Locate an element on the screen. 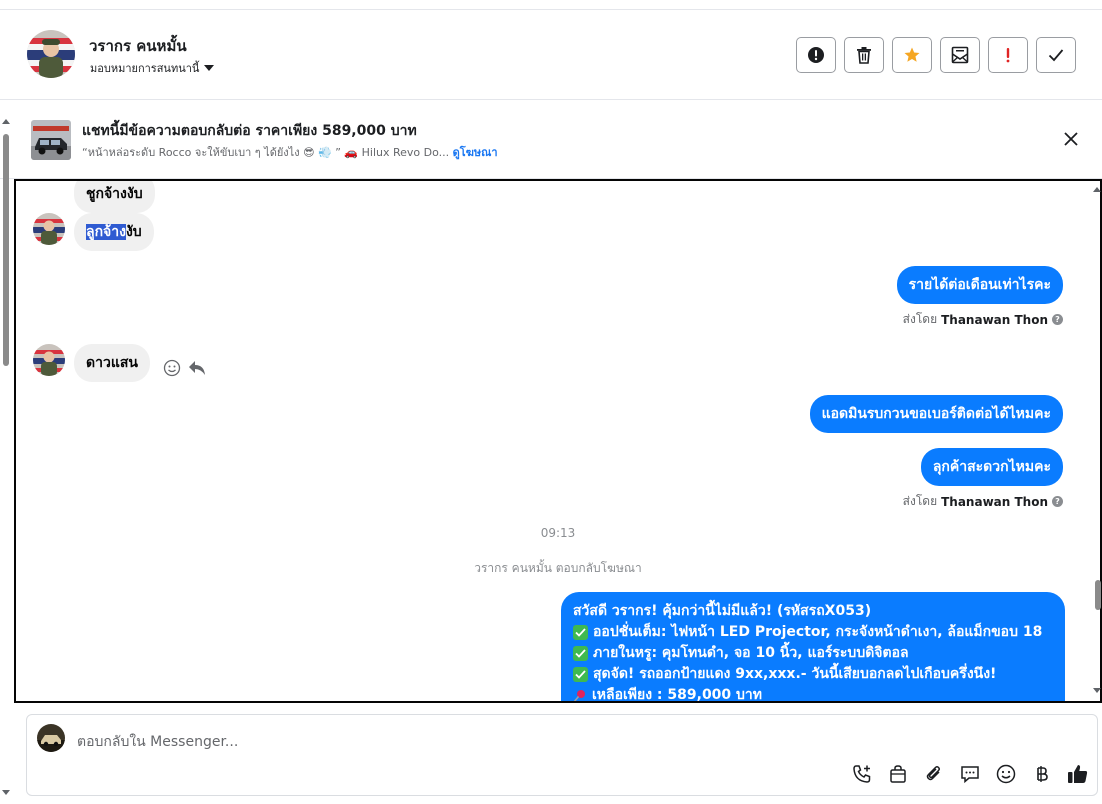  thread-scrollbar is located at coordinates (1096, 441).